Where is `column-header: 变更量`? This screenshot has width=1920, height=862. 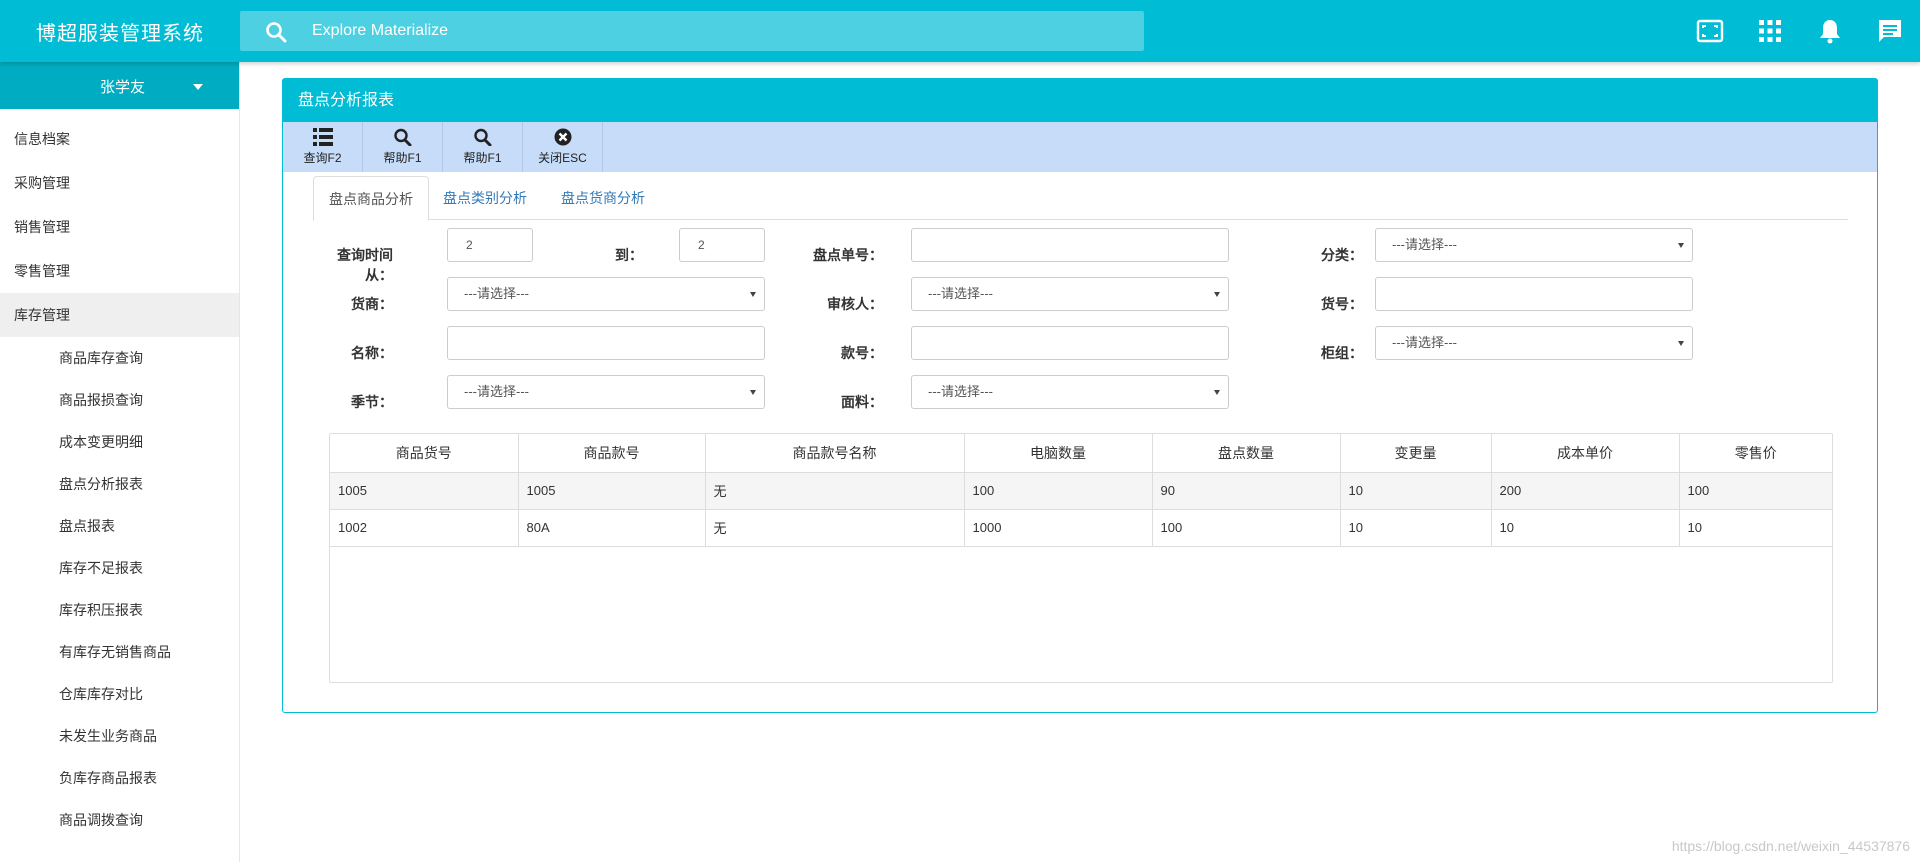 column-header: 变更量 is located at coordinates (1416, 453).